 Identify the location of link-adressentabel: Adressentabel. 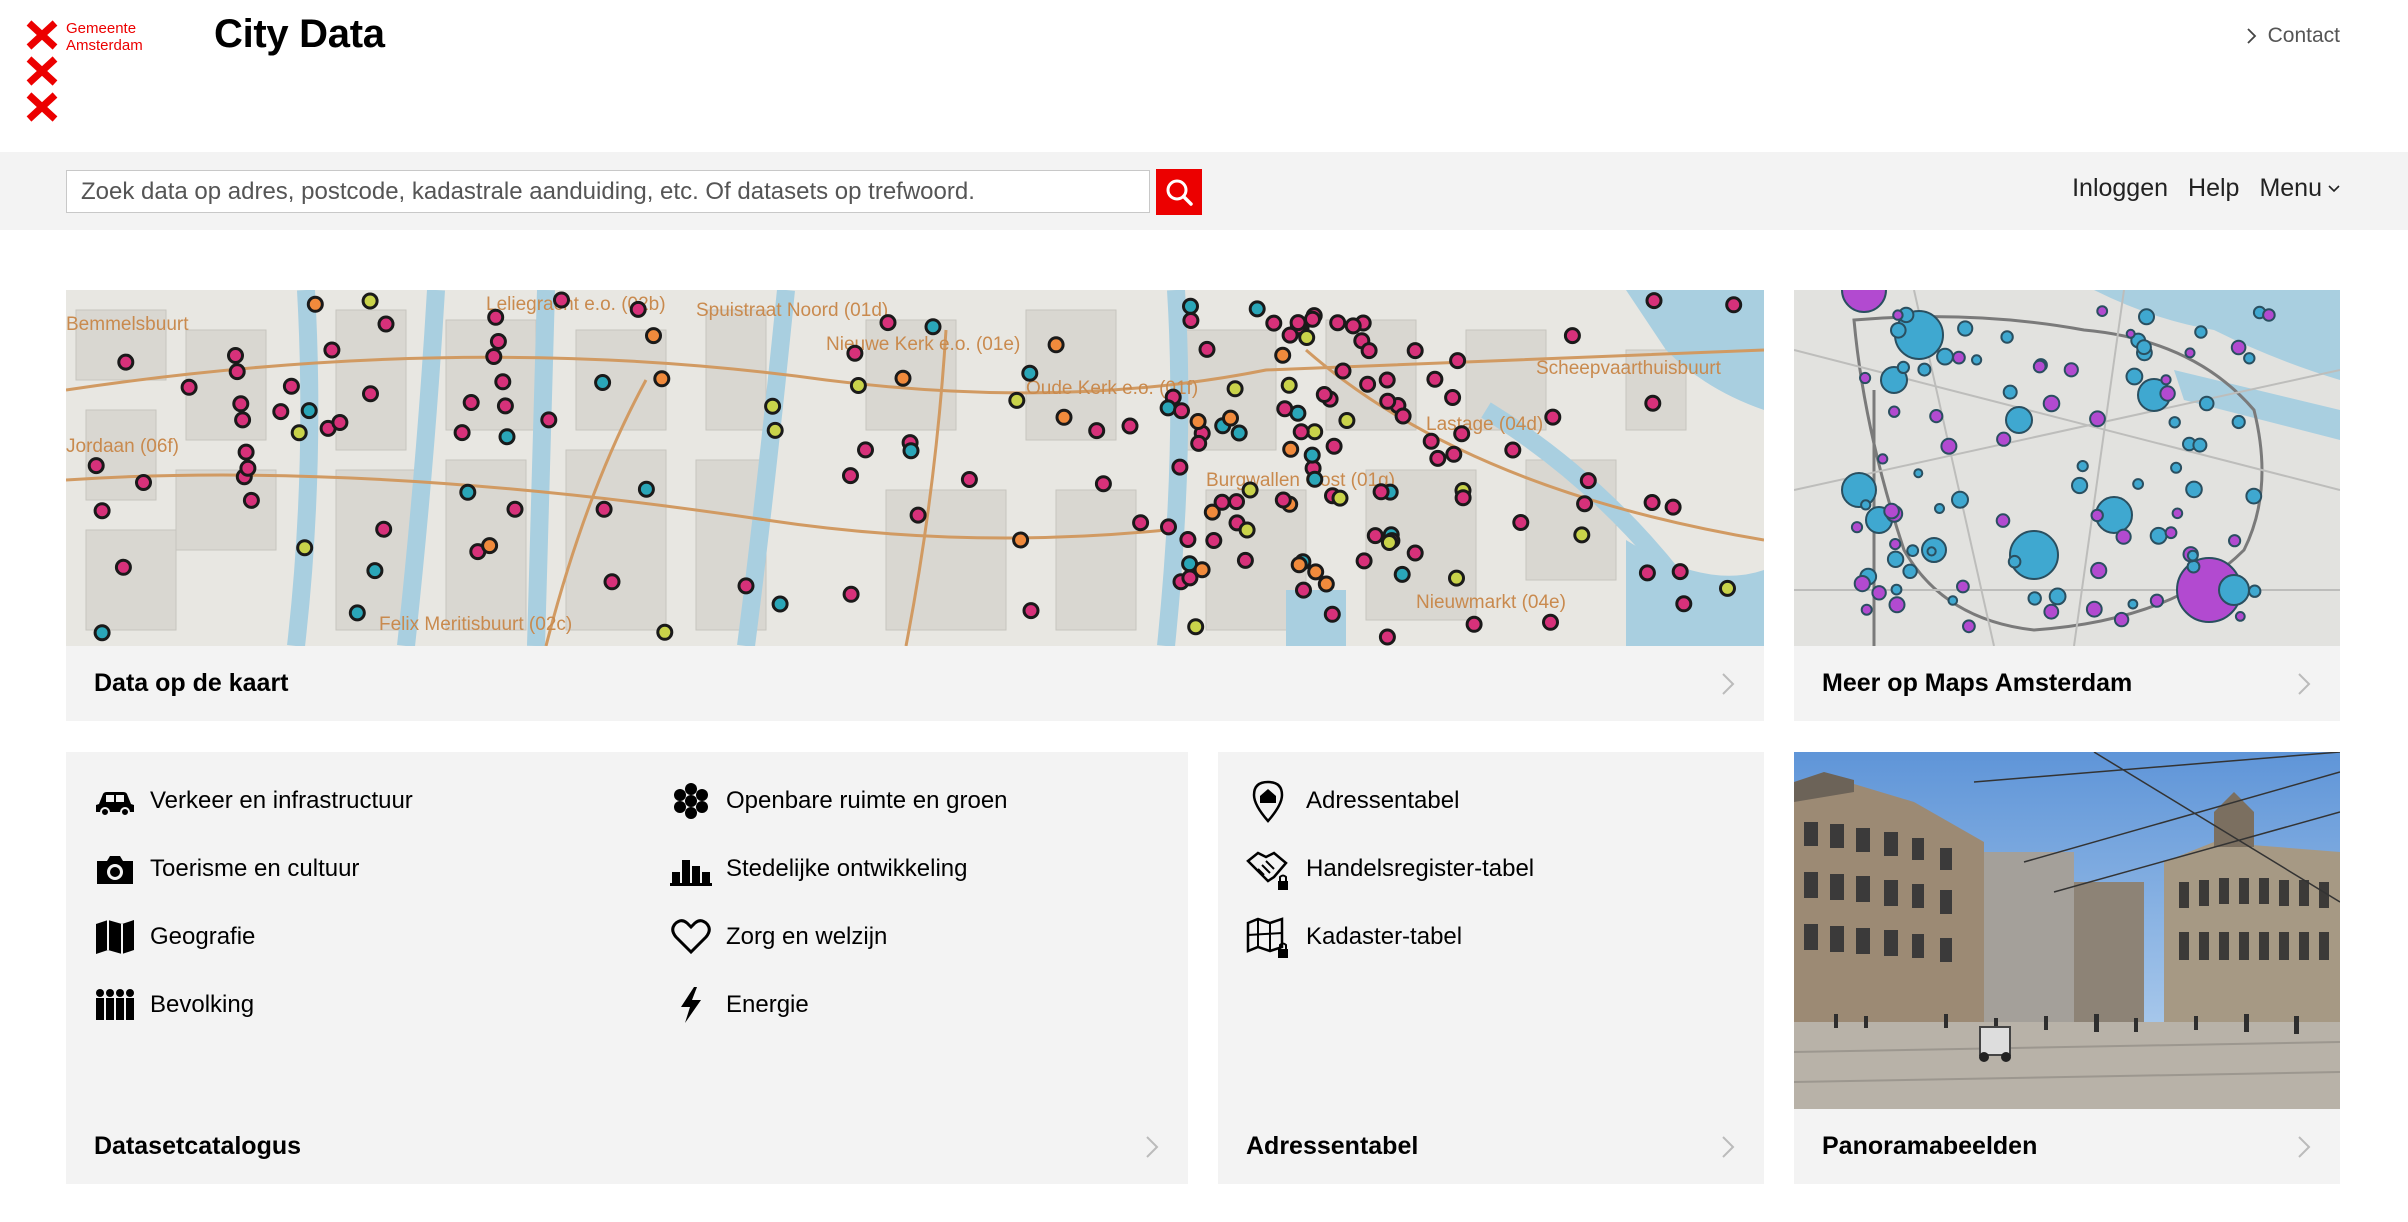
(1390, 801).